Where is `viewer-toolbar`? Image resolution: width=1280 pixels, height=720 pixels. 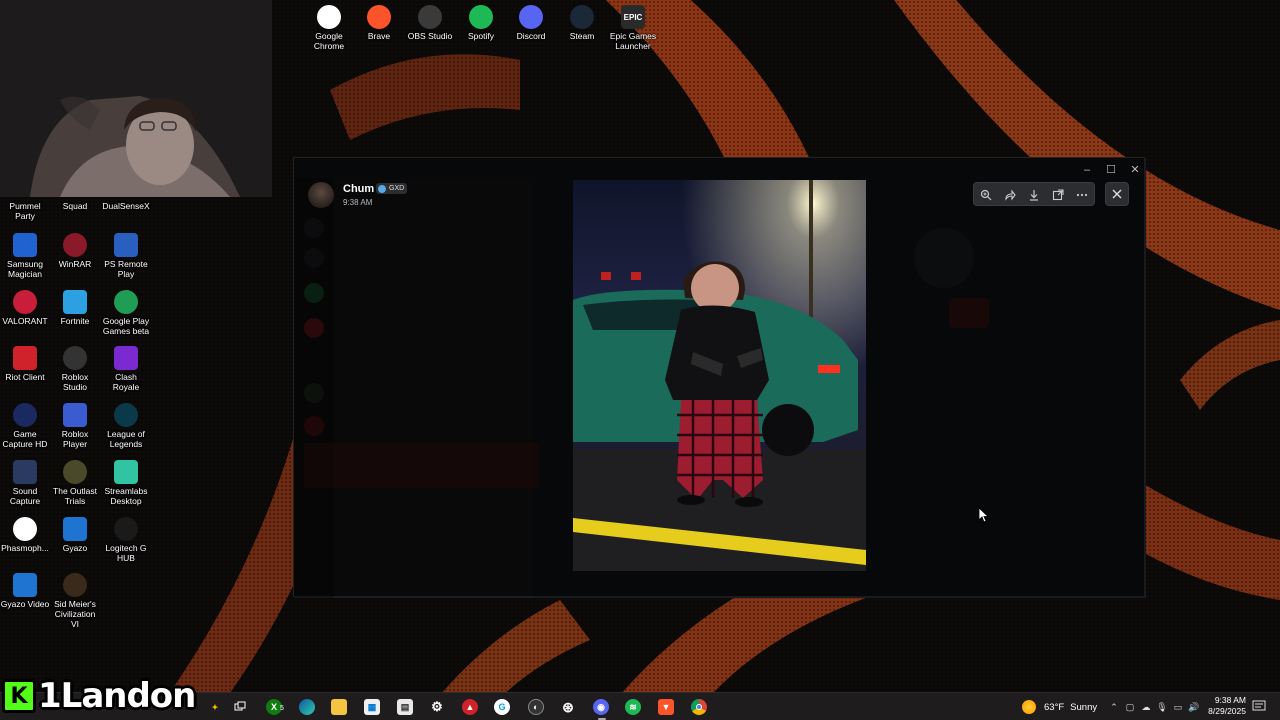
viewer-toolbar is located at coordinates (1034, 194).